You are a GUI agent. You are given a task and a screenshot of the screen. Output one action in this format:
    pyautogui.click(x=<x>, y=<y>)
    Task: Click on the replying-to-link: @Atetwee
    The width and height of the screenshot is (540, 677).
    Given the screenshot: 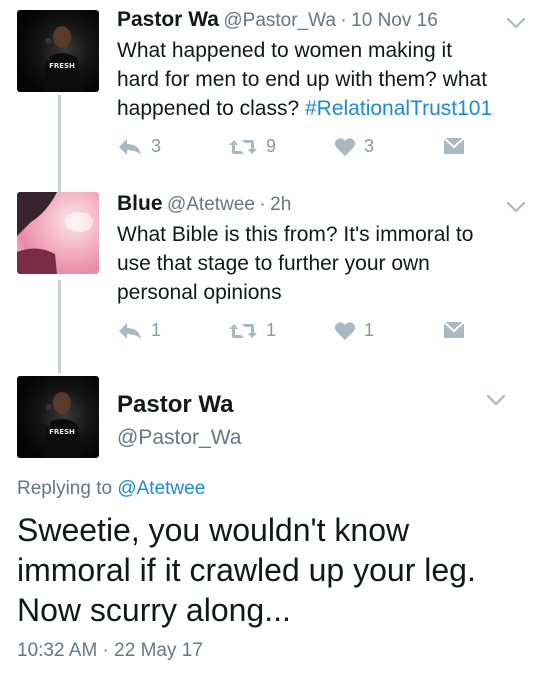 What is the action you would take?
    pyautogui.click(x=161, y=488)
    